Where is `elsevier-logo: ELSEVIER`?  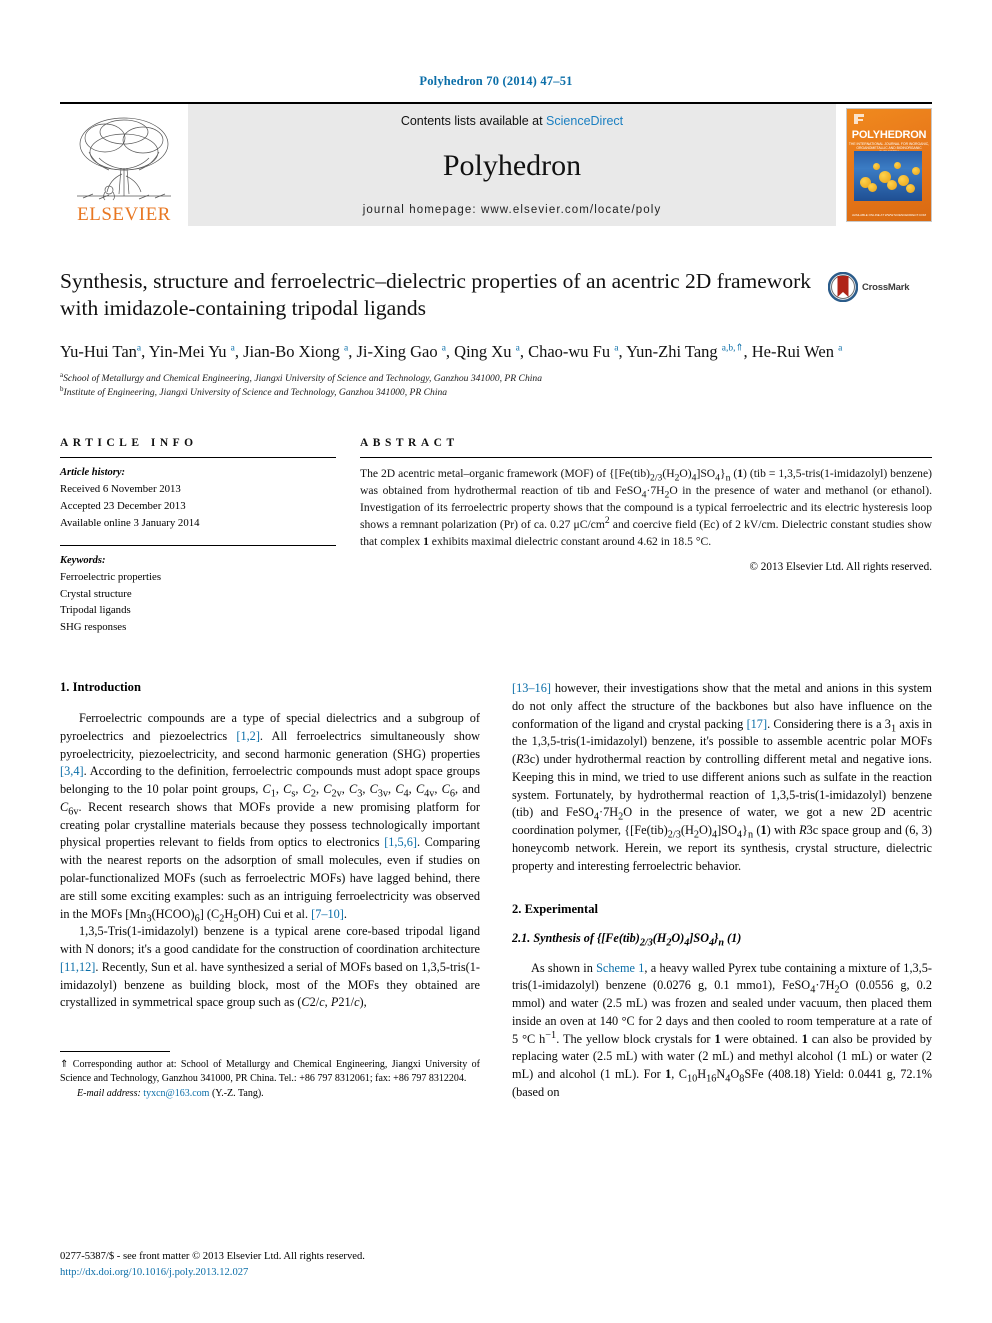 elsevier-logo: ELSEVIER is located at coordinates (124, 165).